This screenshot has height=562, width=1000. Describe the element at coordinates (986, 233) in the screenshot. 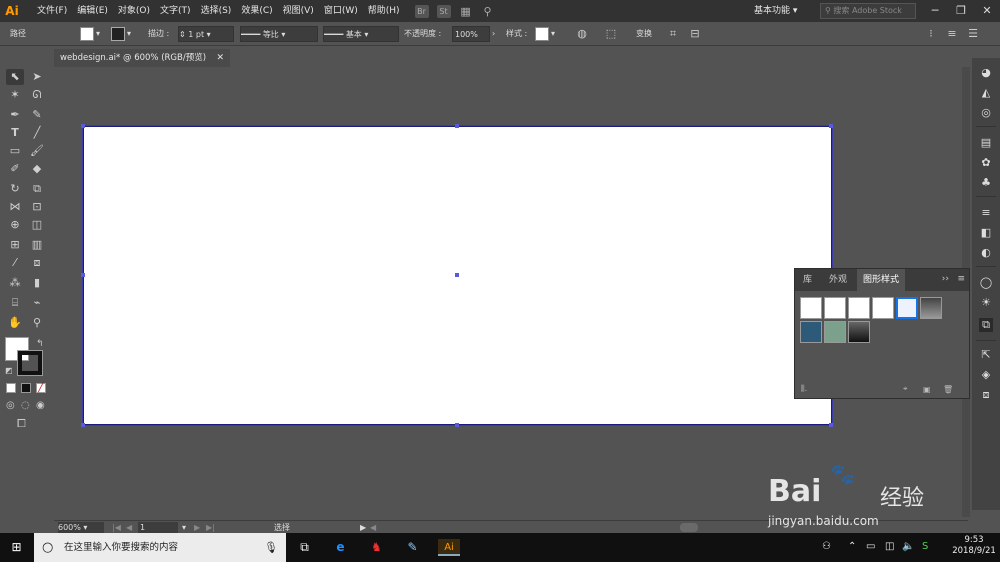

I see `gradient-panel-icon: ◧` at that location.